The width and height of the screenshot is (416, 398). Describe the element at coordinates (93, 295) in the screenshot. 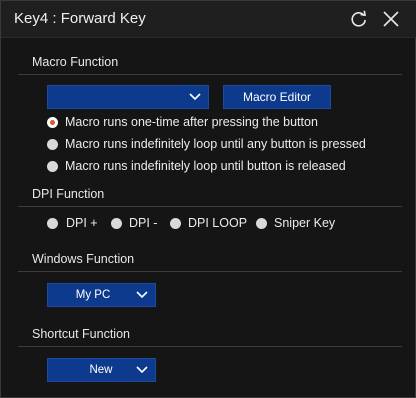

I see `windows-dropdown-value: My PC` at that location.